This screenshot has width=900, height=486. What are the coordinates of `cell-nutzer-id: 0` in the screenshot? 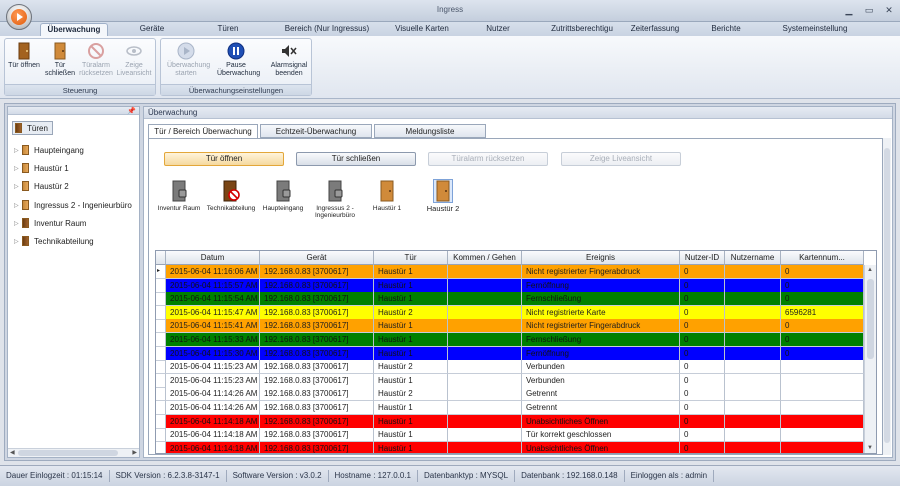 It's located at (702, 380).